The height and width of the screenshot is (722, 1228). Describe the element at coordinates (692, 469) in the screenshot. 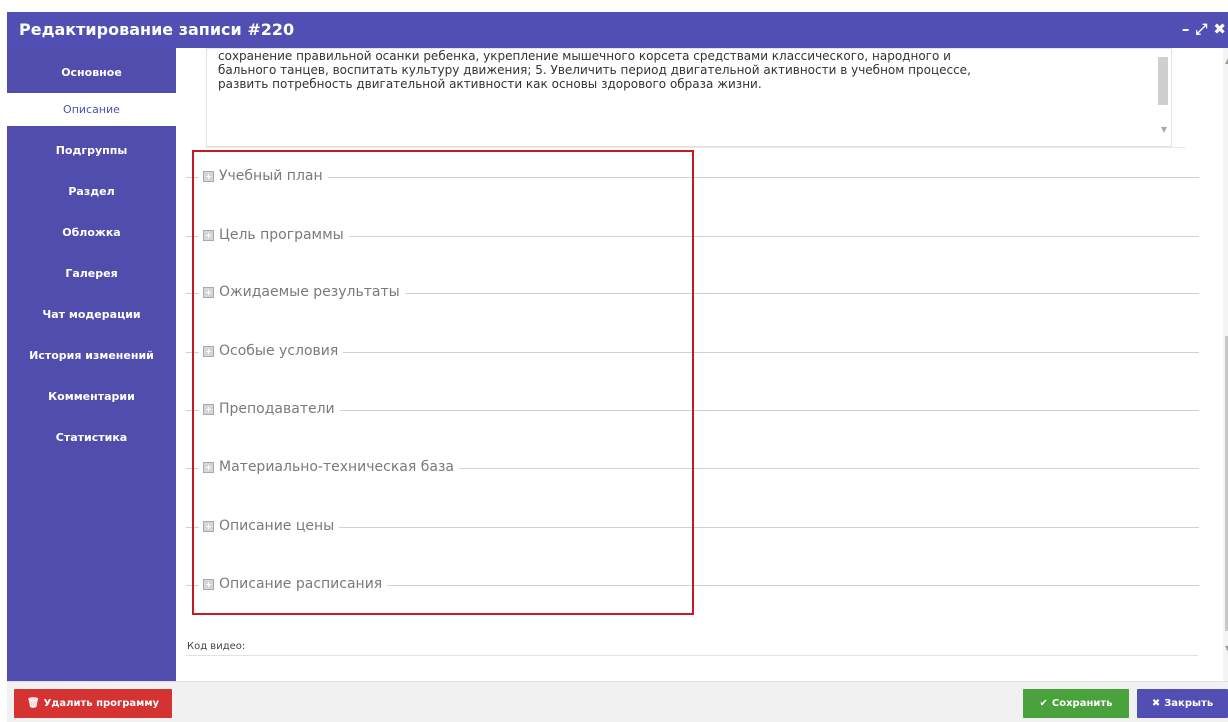

I see `section-material-base: Материально-техническая база` at that location.